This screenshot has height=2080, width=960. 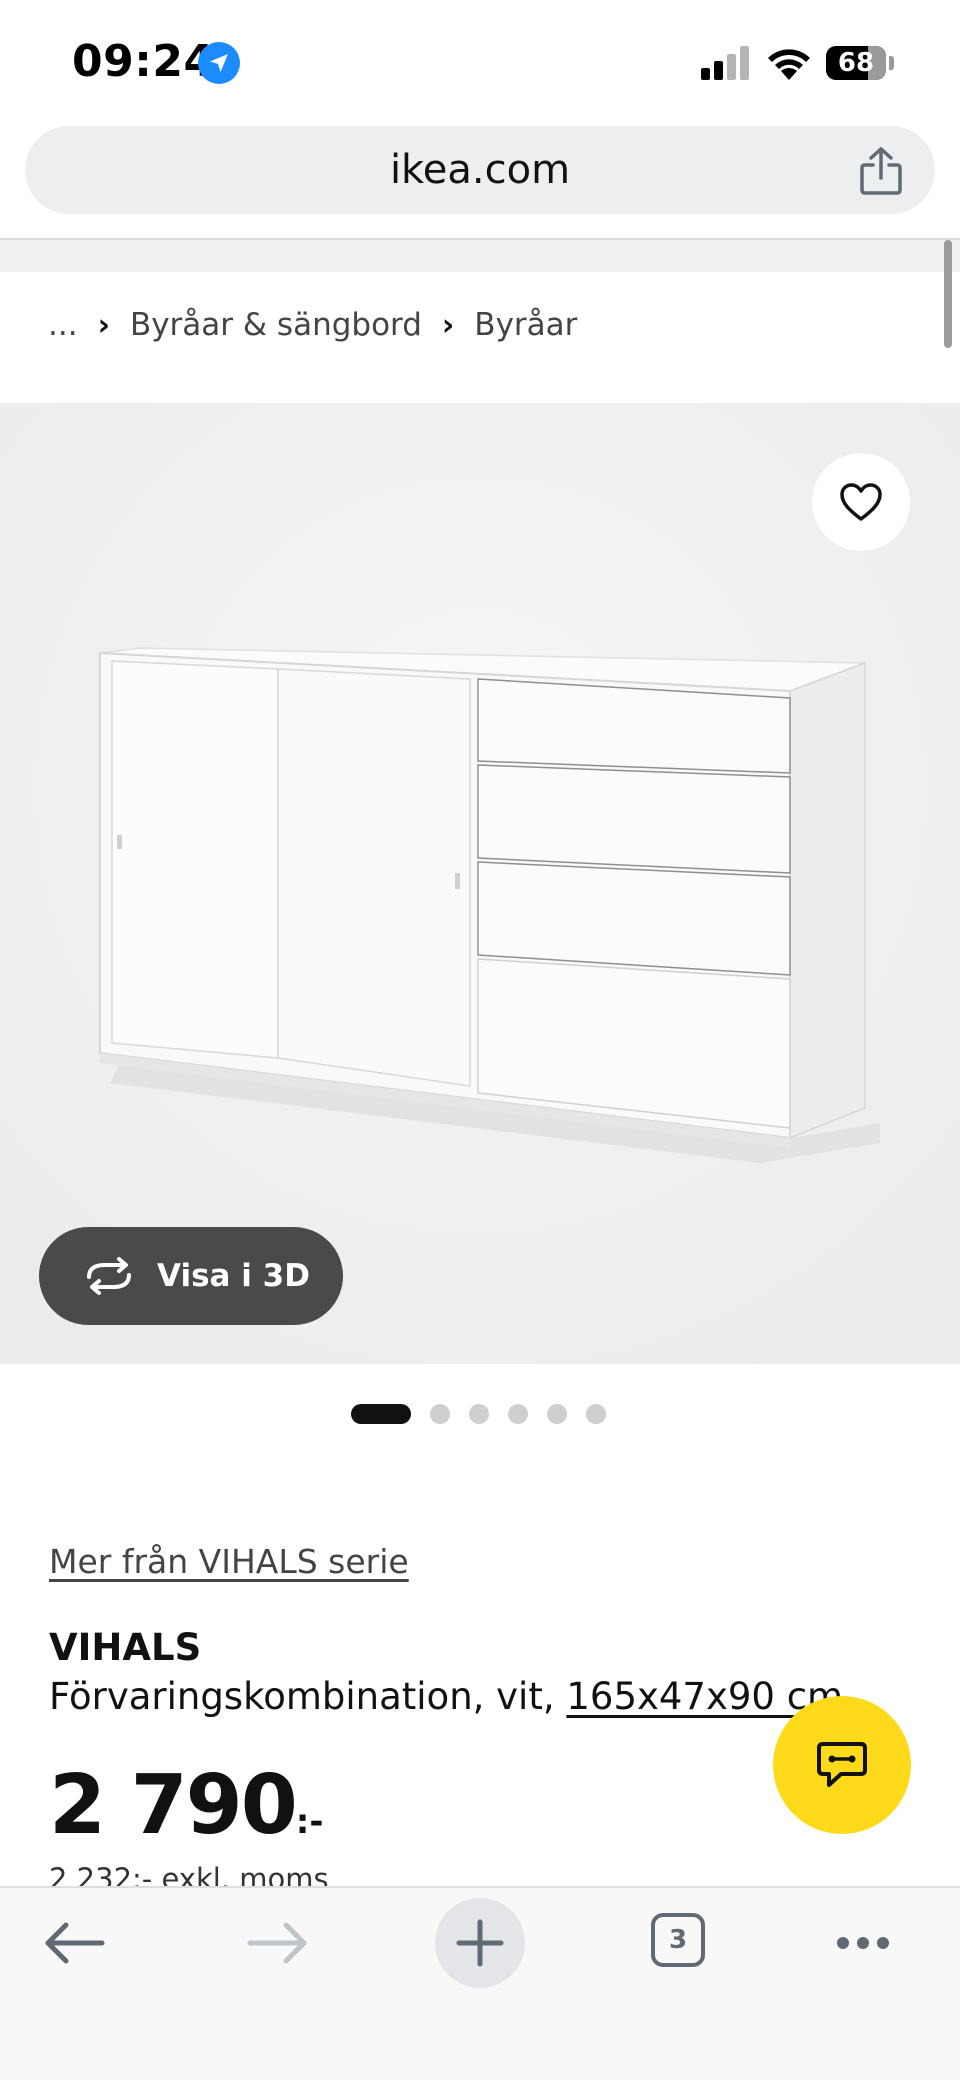 I want to click on breadcrumb: ... › Byråar & sängbord › Byråar, so click(x=312, y=325).